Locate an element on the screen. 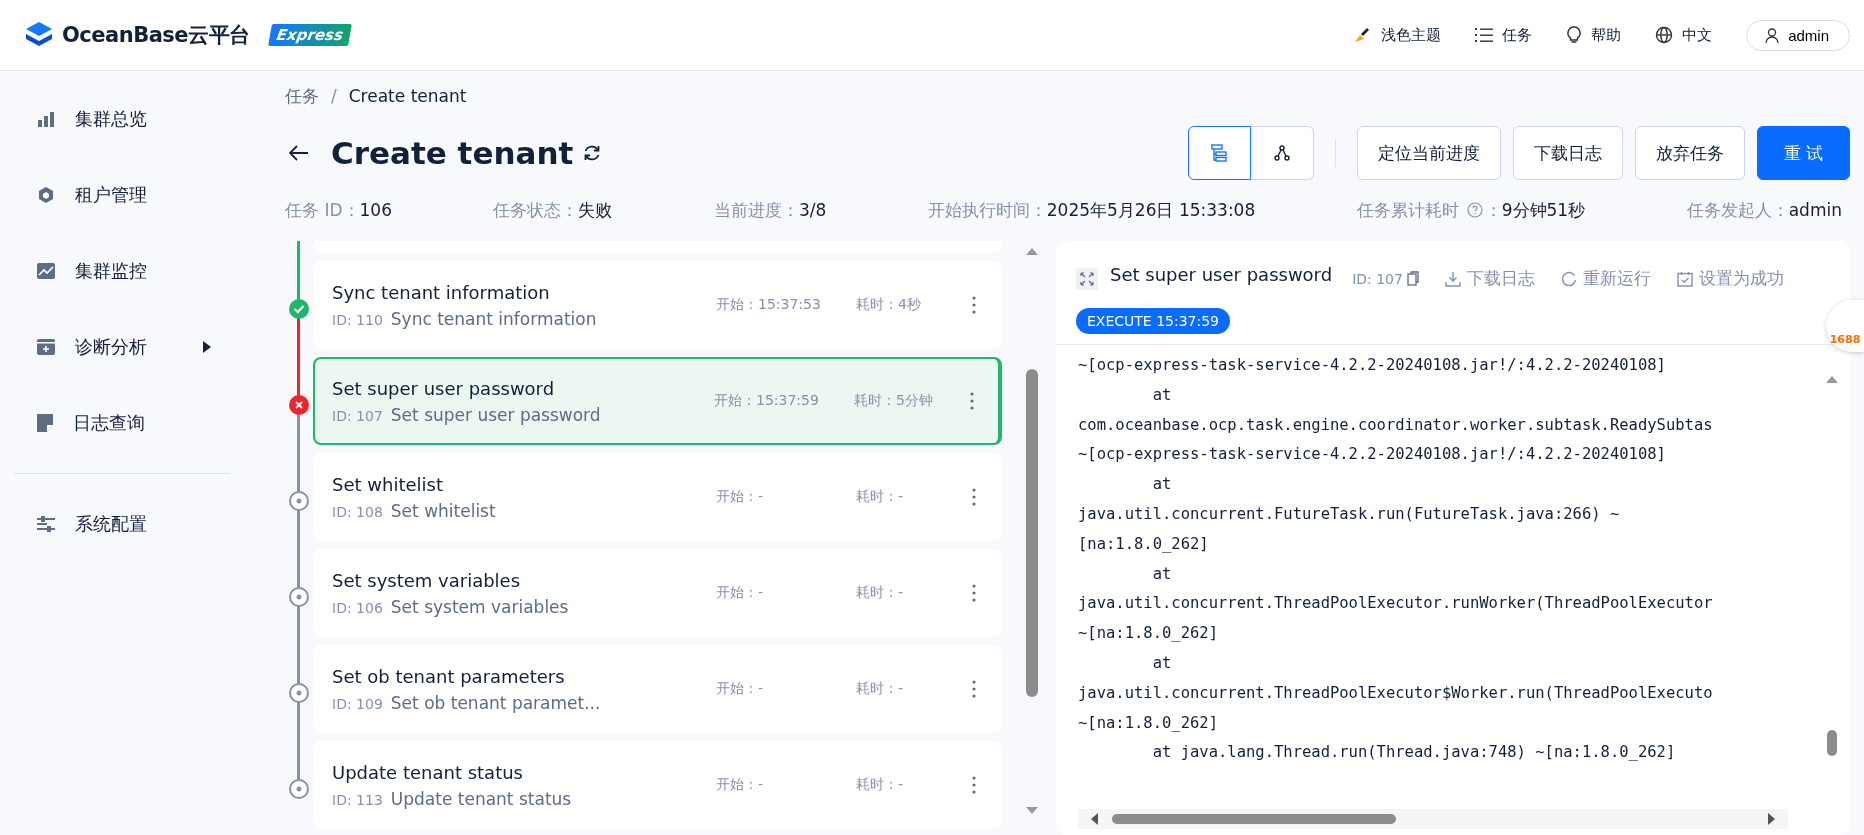 This screenshot has height=835, width=1864. action-button: 定位当前进度 is located at coordinates (1428, 153).